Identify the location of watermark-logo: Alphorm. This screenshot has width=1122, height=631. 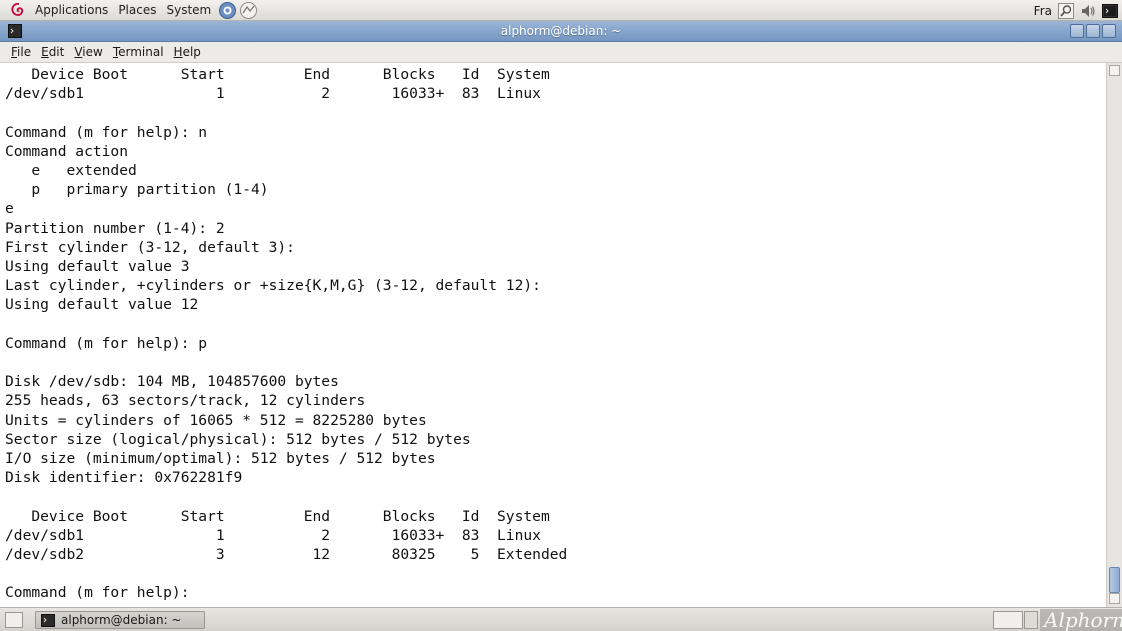
(1081, 620).